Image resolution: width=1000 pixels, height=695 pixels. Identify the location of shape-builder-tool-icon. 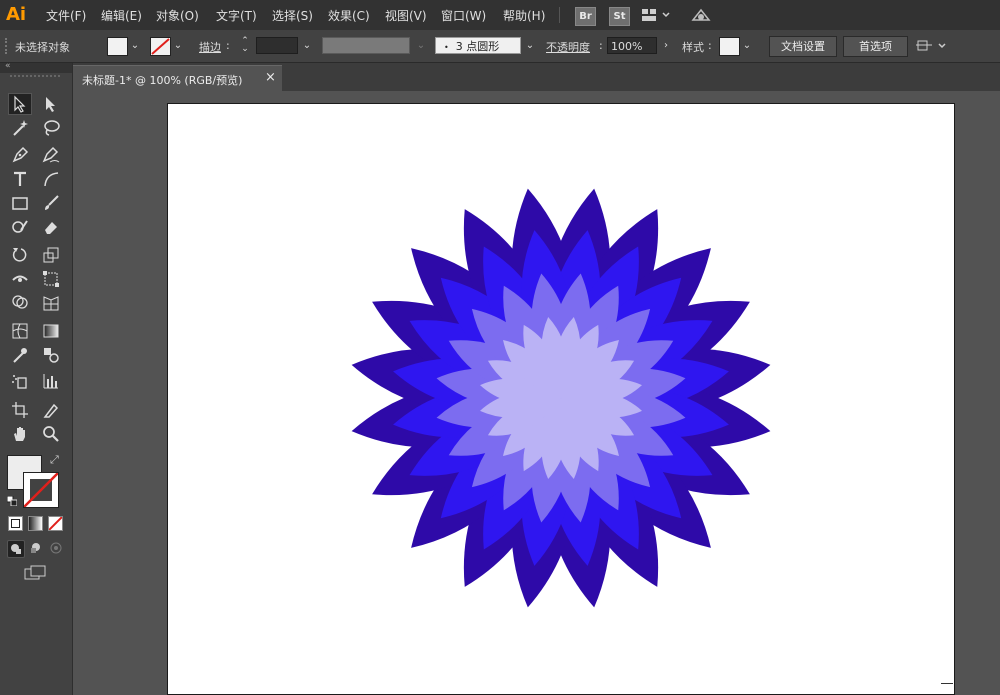
(20, 303).